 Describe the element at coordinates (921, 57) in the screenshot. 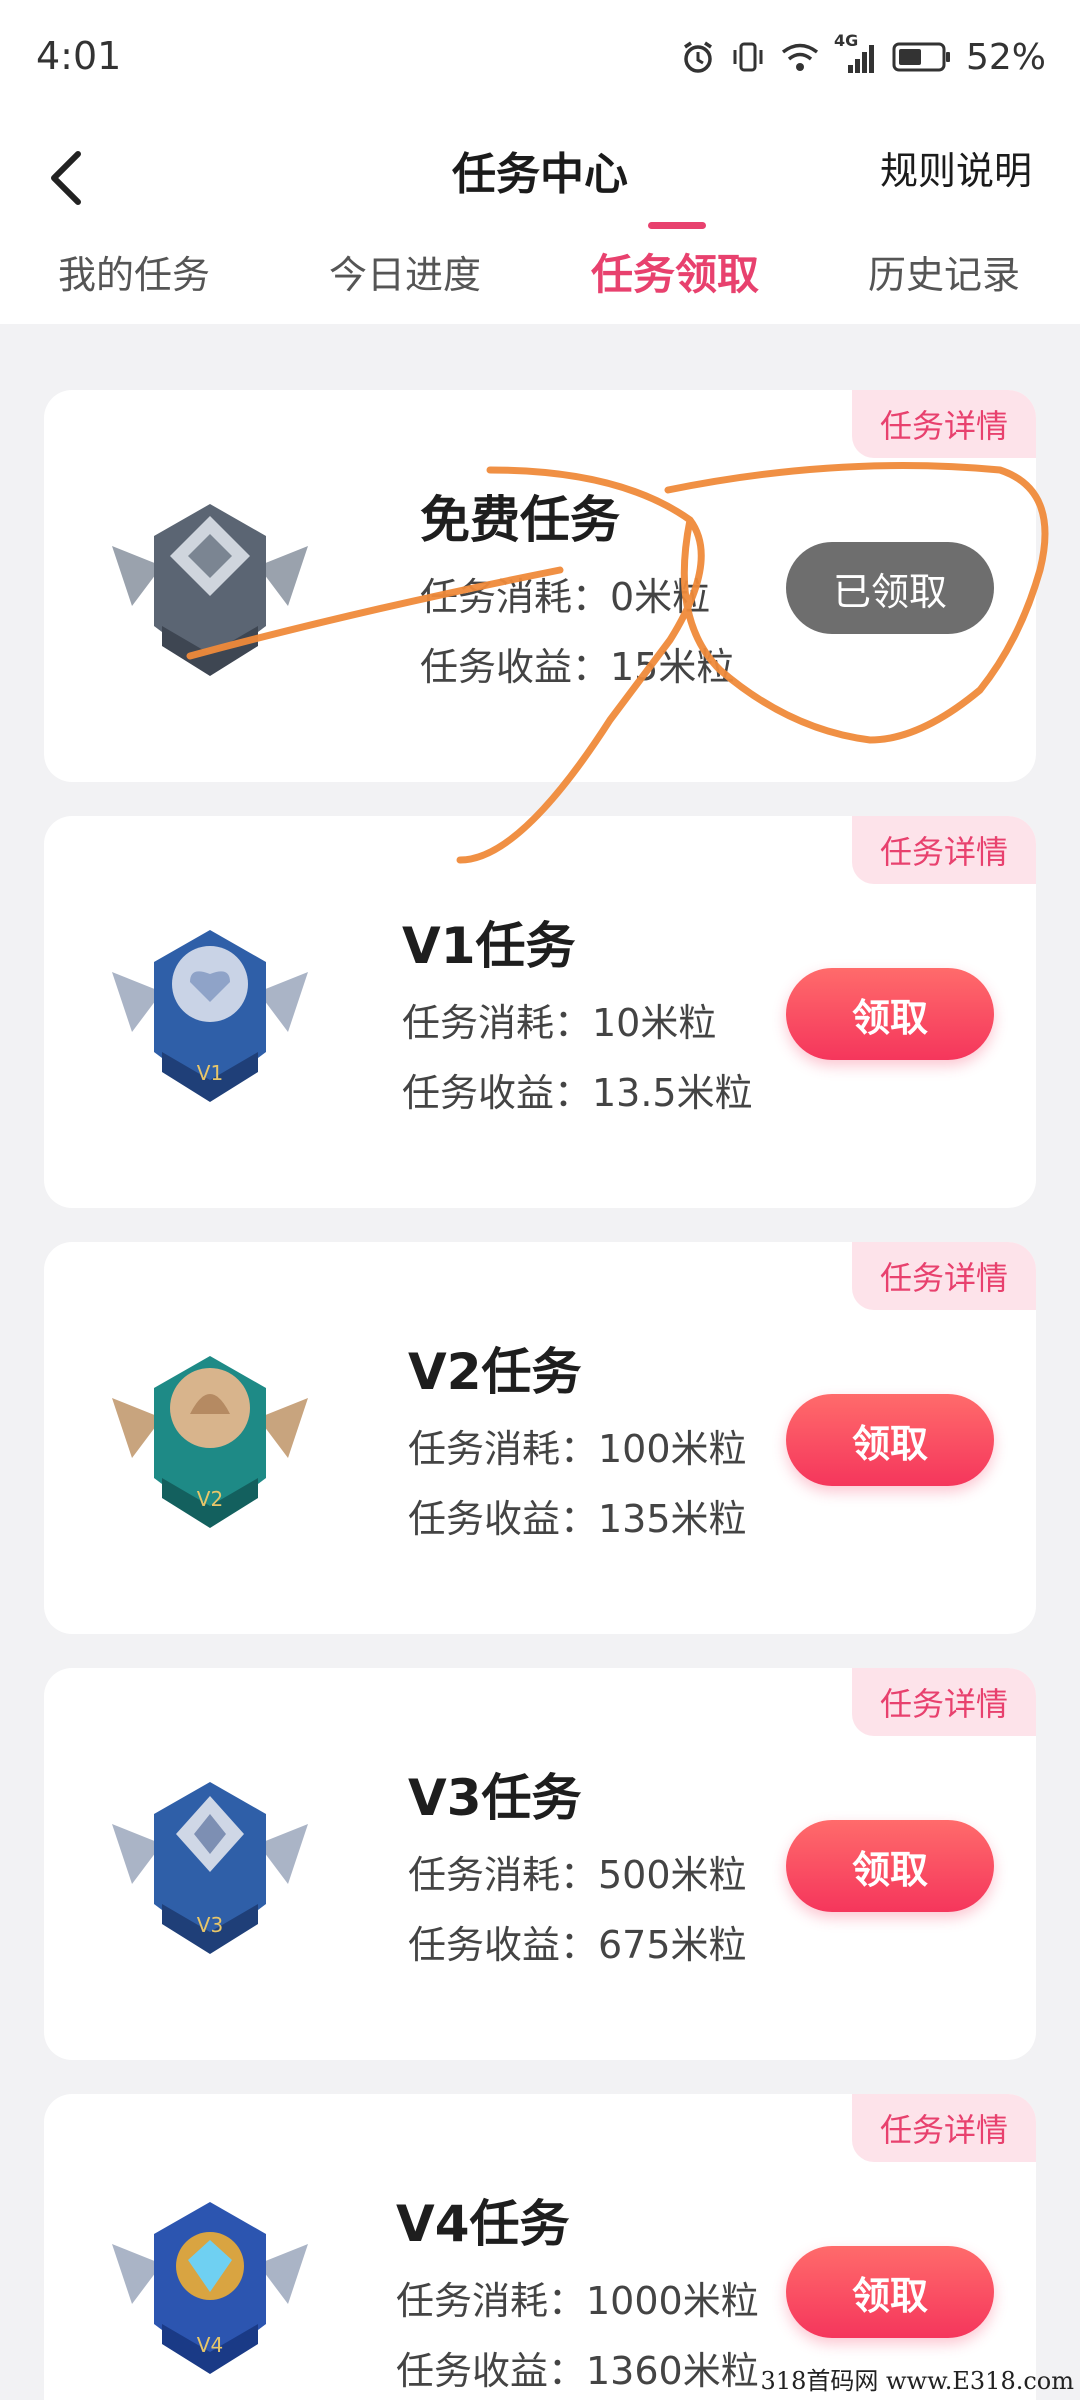

I see `battery-icon` at that location.